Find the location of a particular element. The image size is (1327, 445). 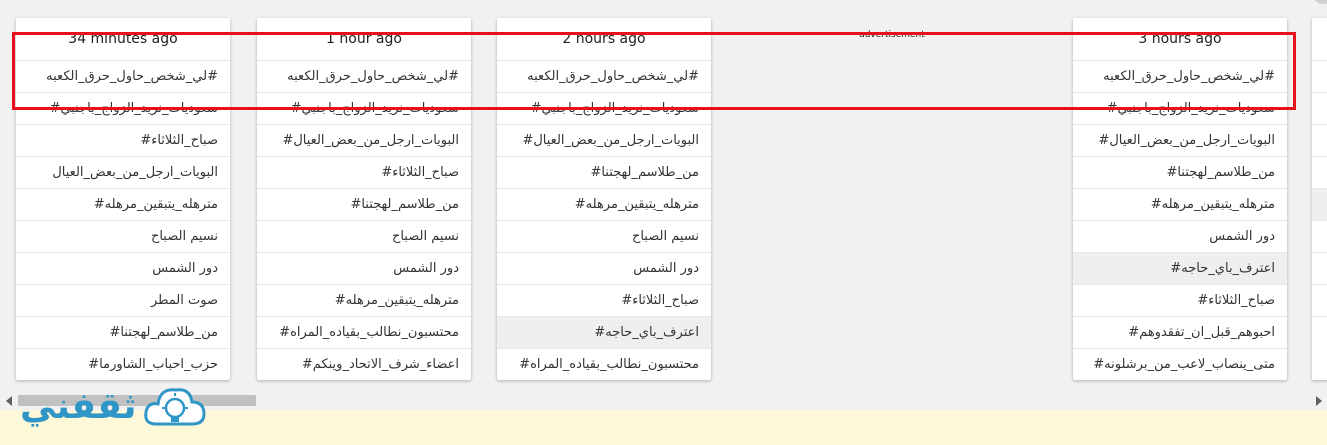

card-time-heading: 3 hours ago is located at coordinates (1180, 39).